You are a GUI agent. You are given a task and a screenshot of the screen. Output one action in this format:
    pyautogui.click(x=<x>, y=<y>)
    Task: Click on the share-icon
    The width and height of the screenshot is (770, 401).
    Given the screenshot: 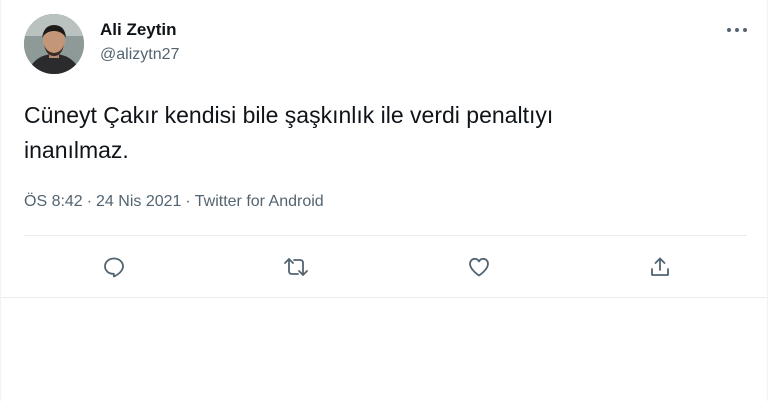 What is the action you would take?
    pyautogui.click(x=660, y=266)
    